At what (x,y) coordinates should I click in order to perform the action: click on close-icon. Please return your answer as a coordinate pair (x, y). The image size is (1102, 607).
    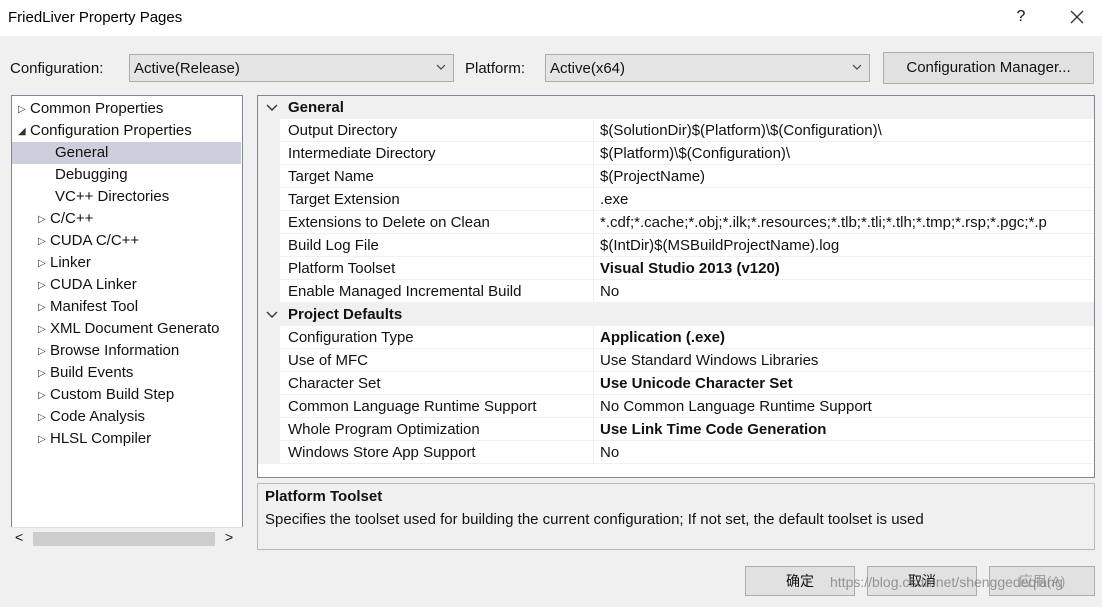
    Looking at the image, I should click on (1077, 17).